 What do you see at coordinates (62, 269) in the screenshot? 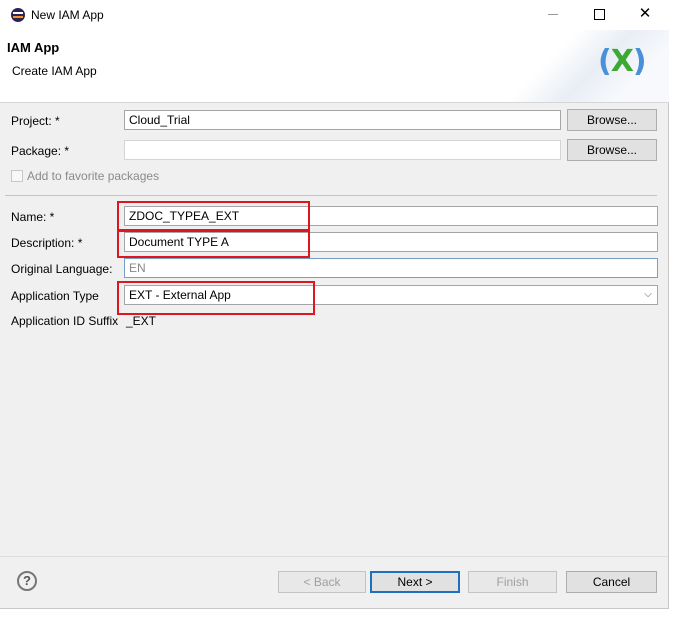
I see `original-language-label: Original Language:` at bounding box center [62, 269].